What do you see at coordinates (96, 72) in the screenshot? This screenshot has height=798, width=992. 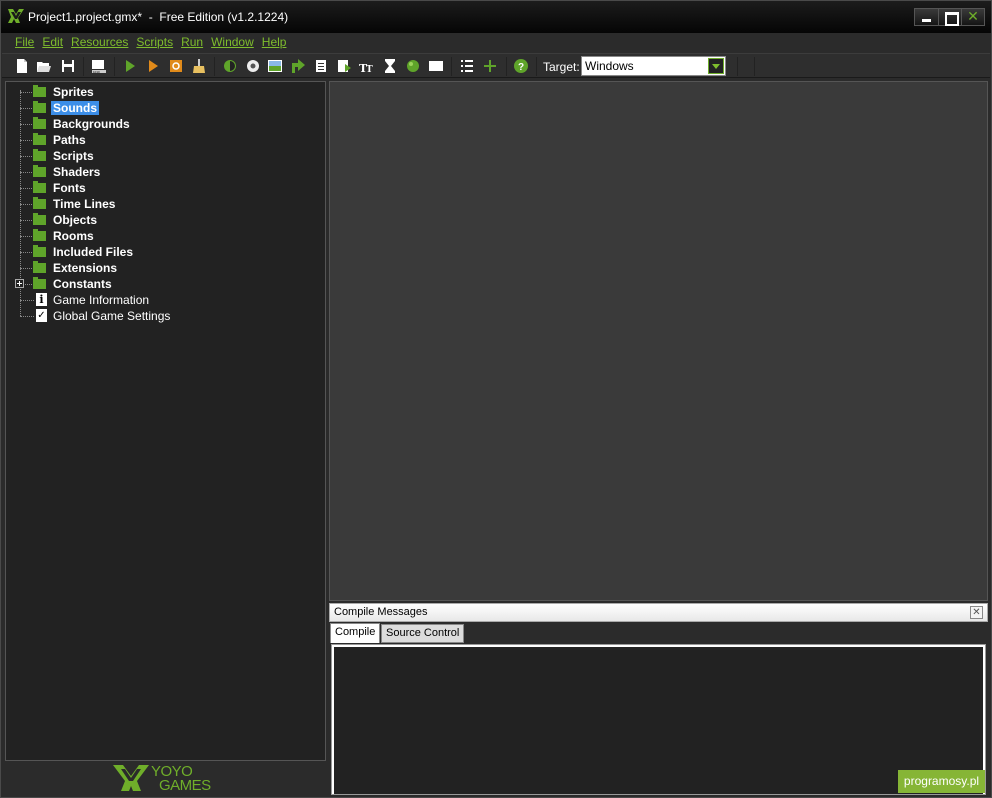 I see `svg-text: 1010` at bounding box center [96, 72].